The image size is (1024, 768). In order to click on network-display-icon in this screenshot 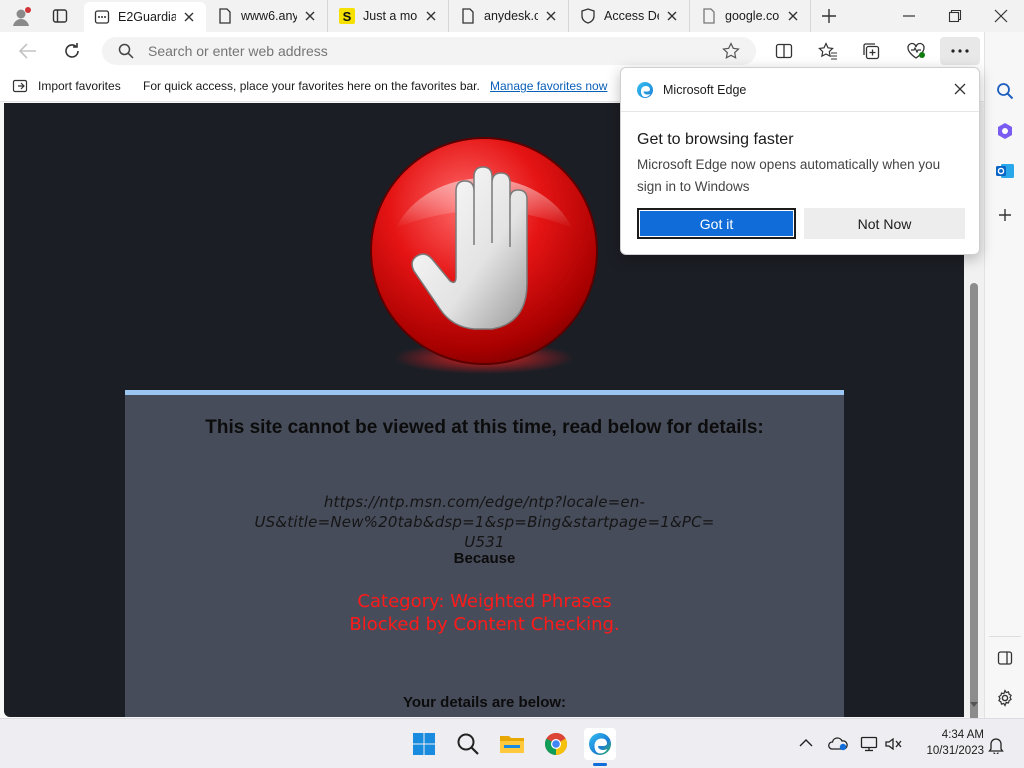, I will do `click(870, 744)`.